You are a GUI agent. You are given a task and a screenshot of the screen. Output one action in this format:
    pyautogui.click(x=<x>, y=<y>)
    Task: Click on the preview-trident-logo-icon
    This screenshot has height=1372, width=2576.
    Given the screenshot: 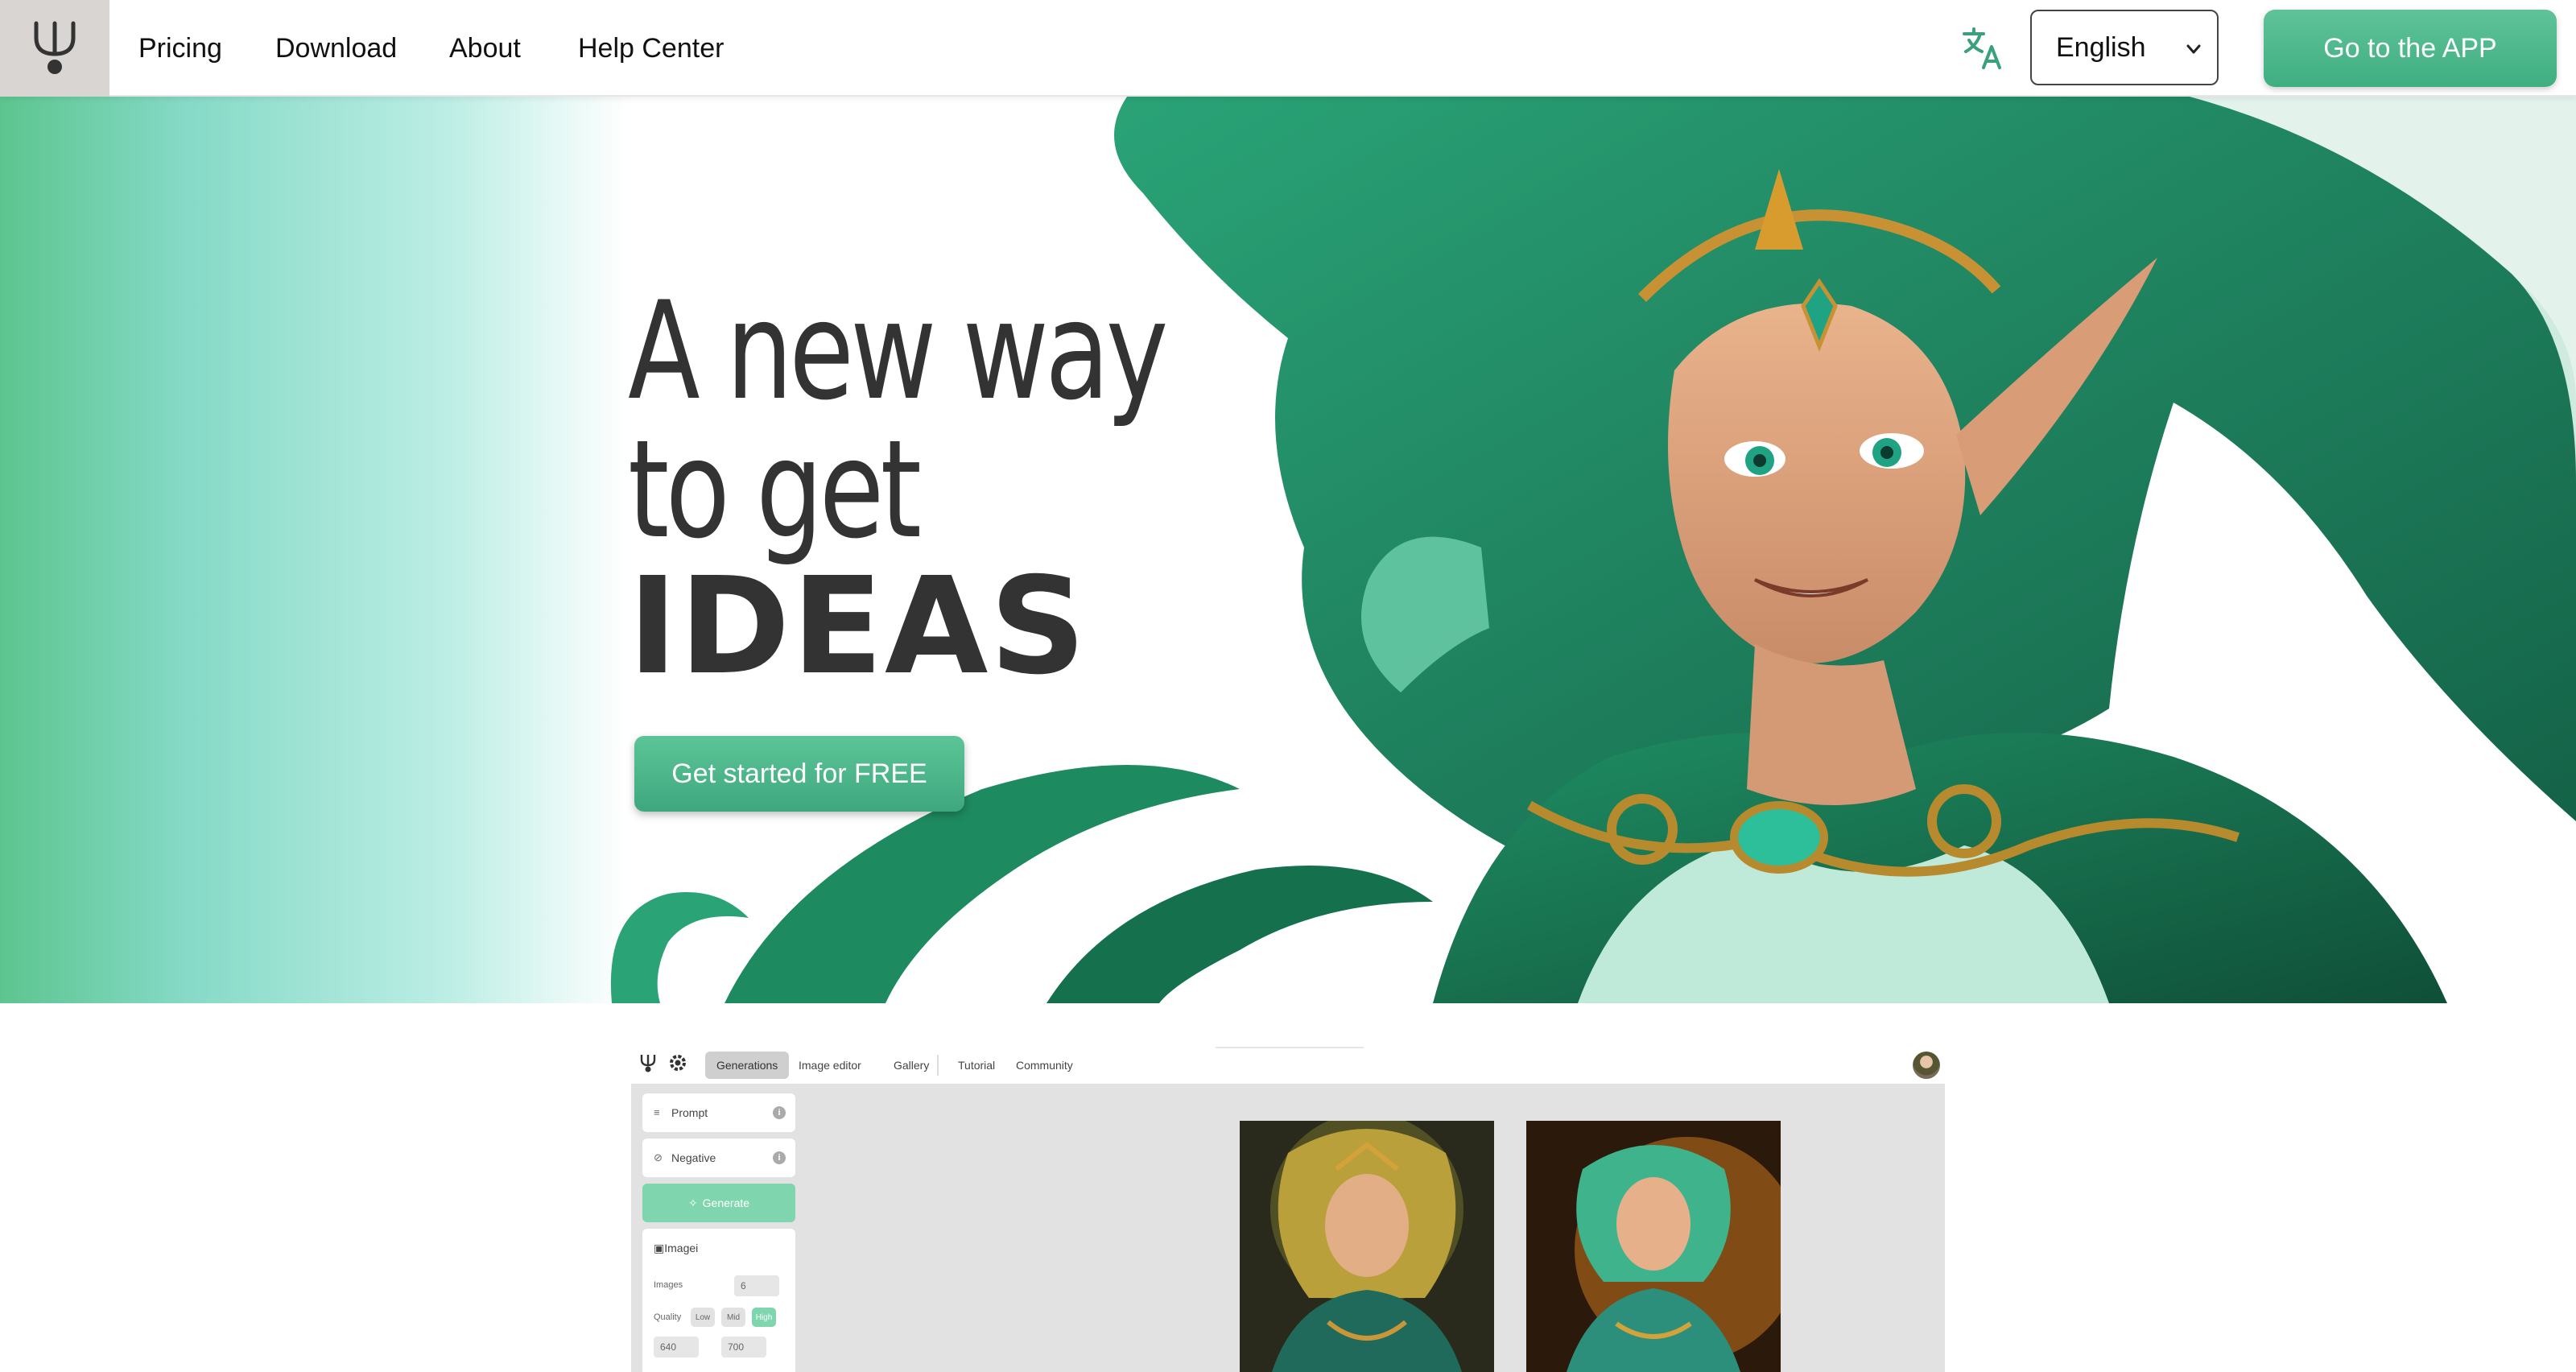 What is the action you would take?
    pyautogui.click(x=648, y=1063)
    